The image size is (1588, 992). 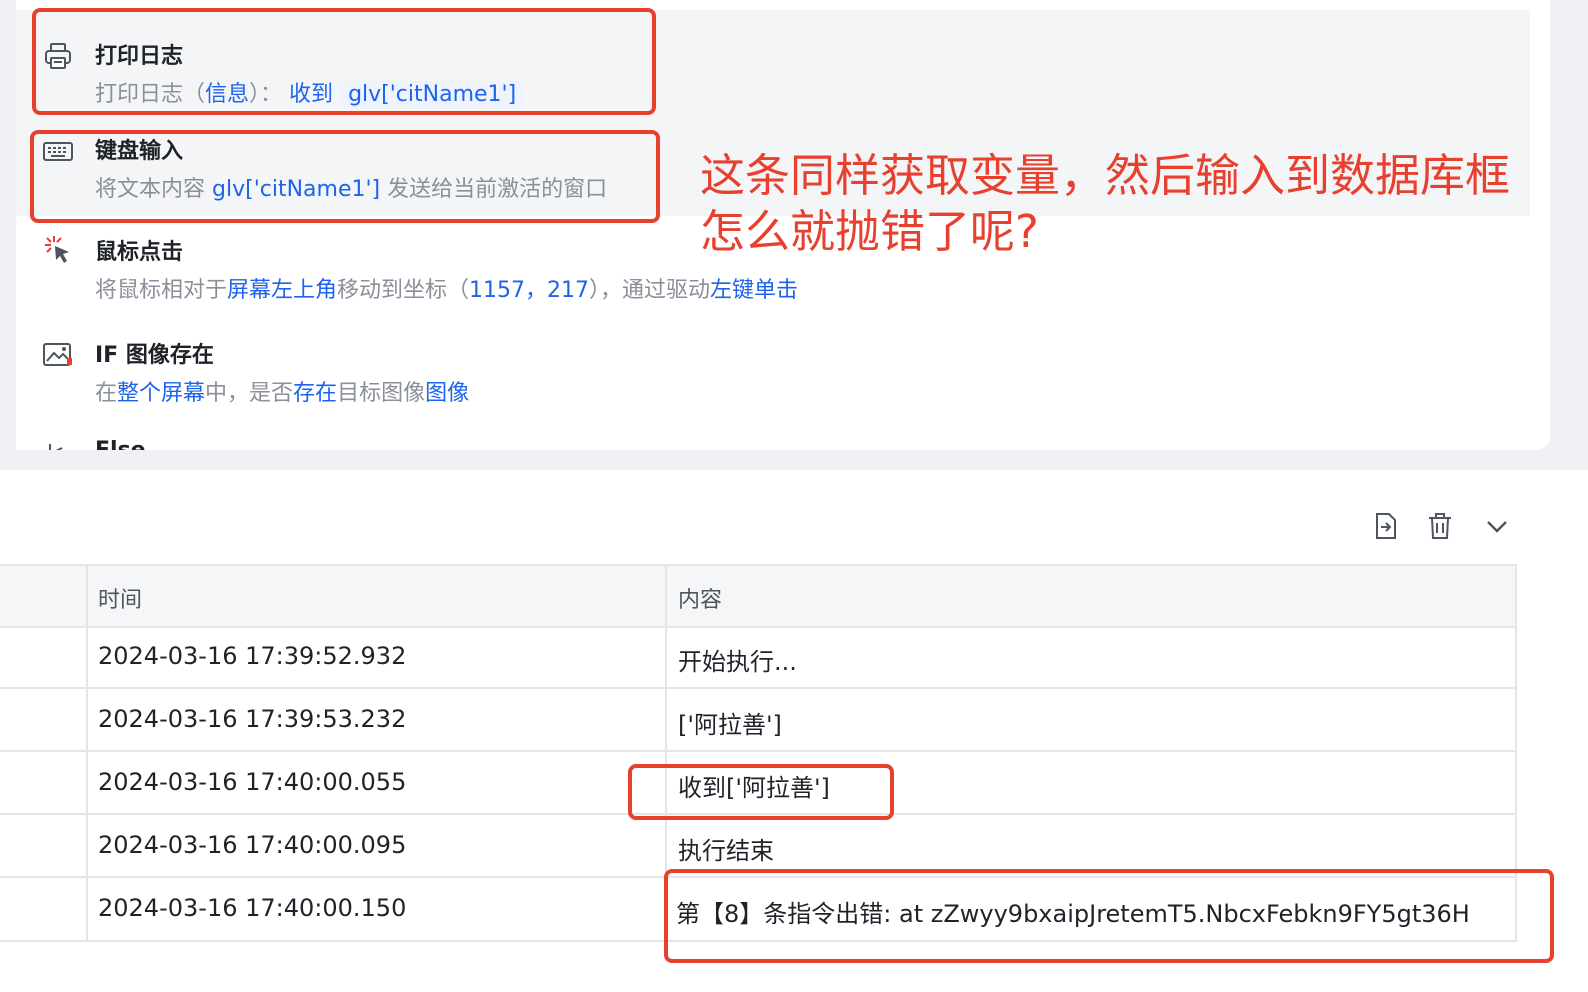 What do you see at coordinates (139, 151) in the screenshot?
I see `step-title: 键盘输入` at bounding box center [139, 151].